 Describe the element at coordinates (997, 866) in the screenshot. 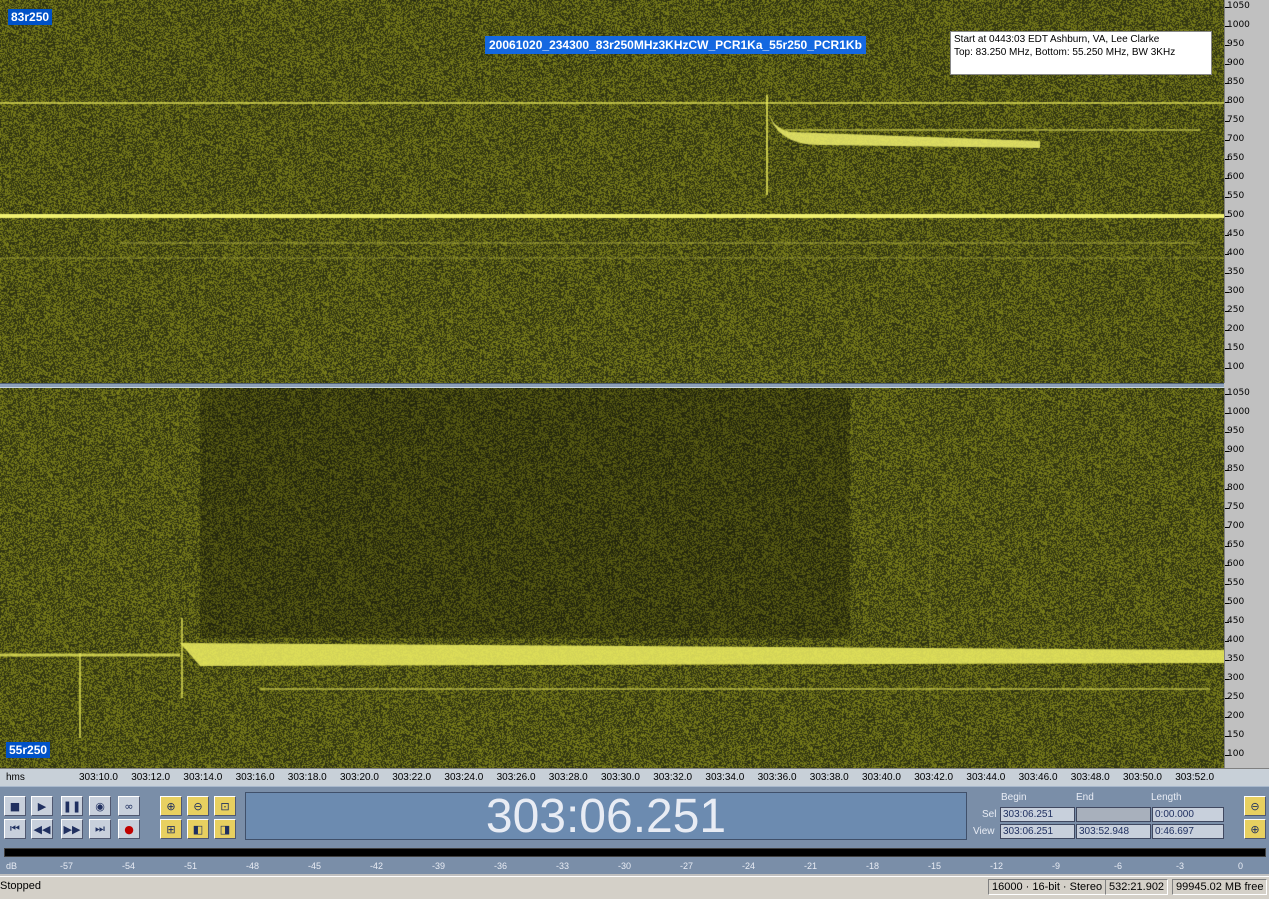

I see `db-tick: -12` at that location.